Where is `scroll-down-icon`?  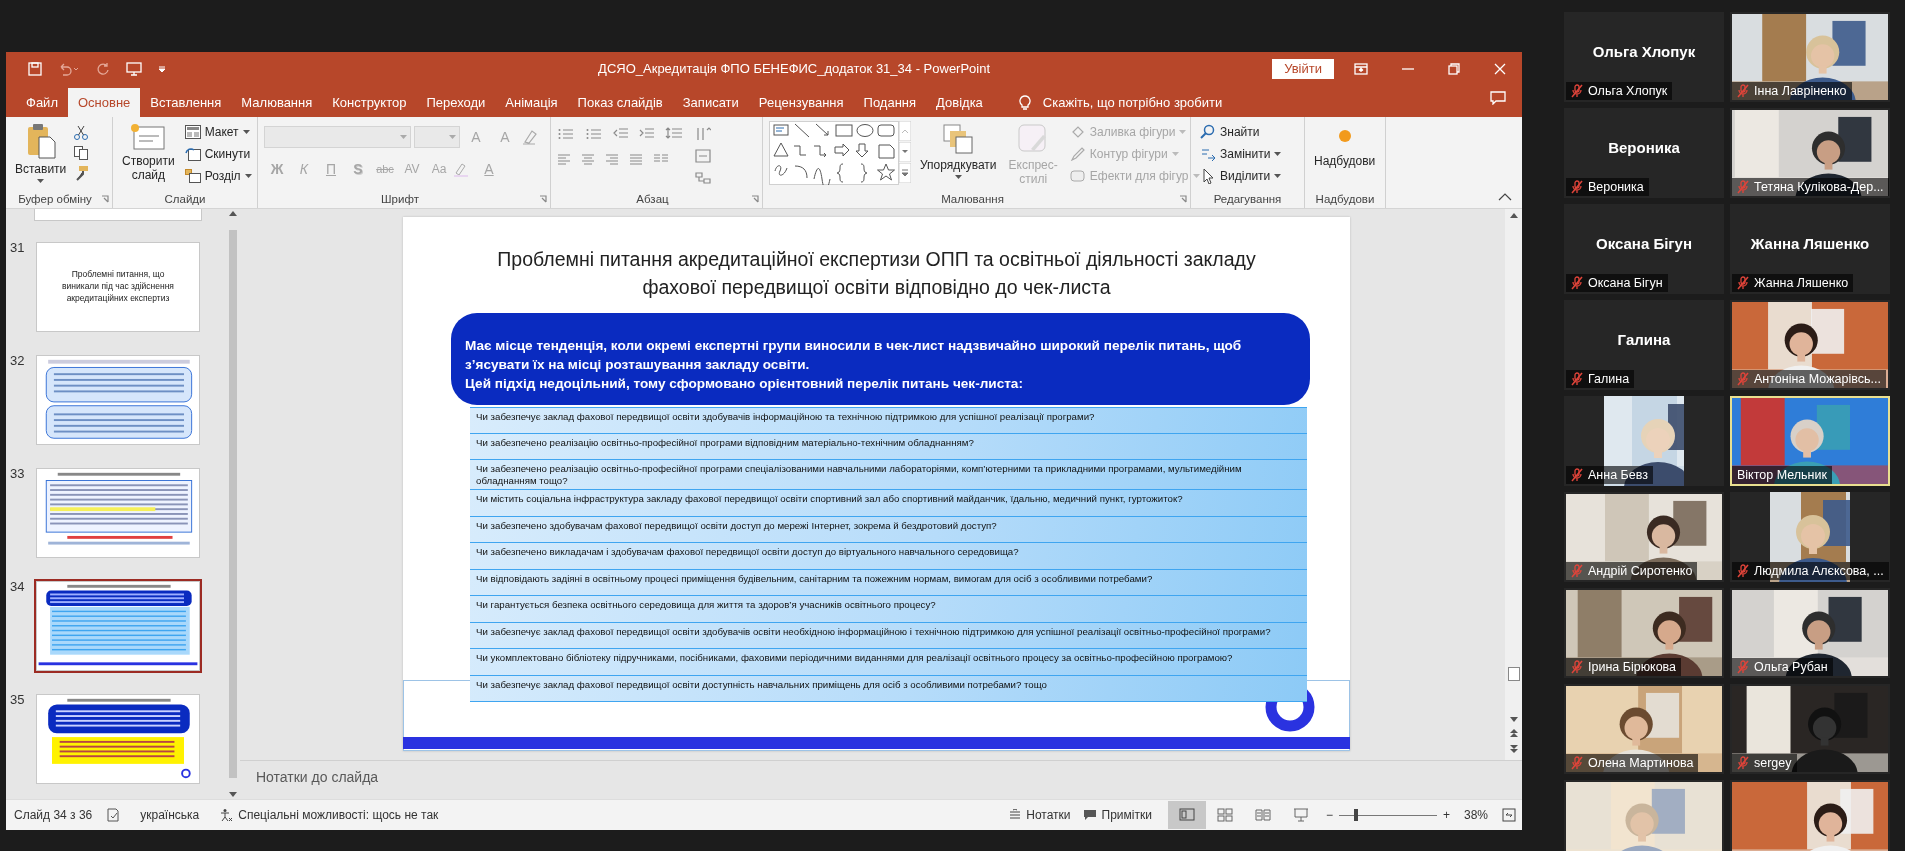
scroll-down-icon is located at coordinates (1513, 720).